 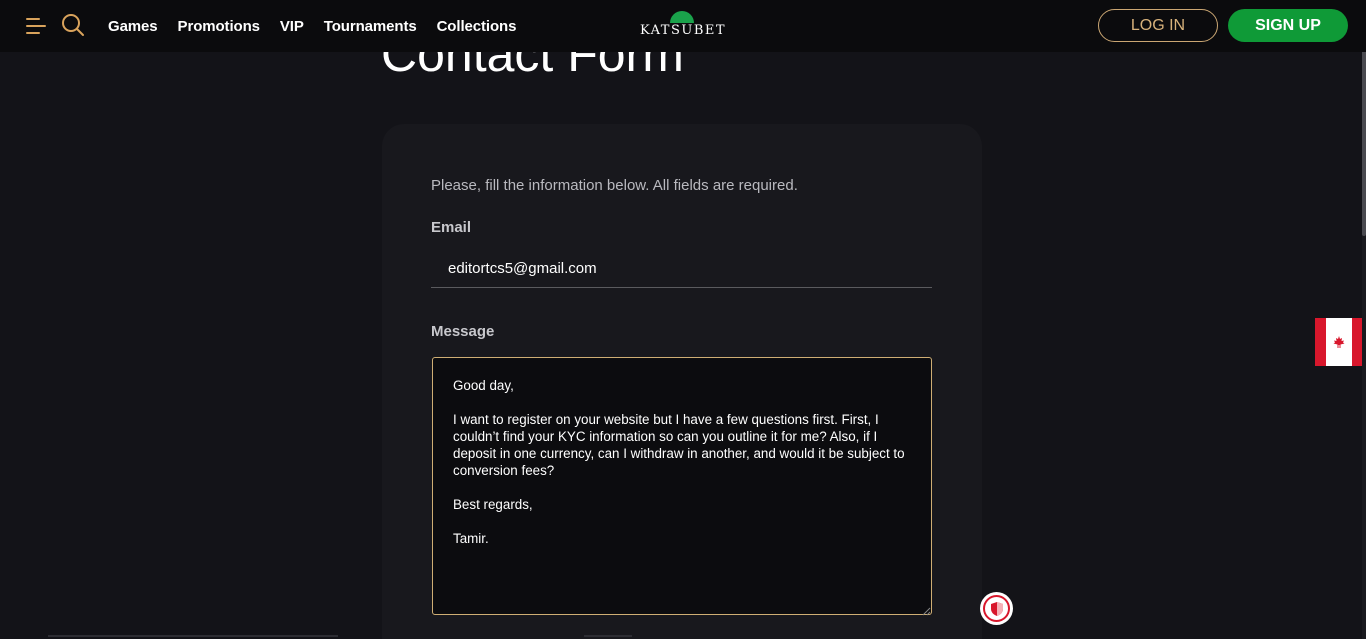 I want to click on menu-icon, so click(x=36, y=26).